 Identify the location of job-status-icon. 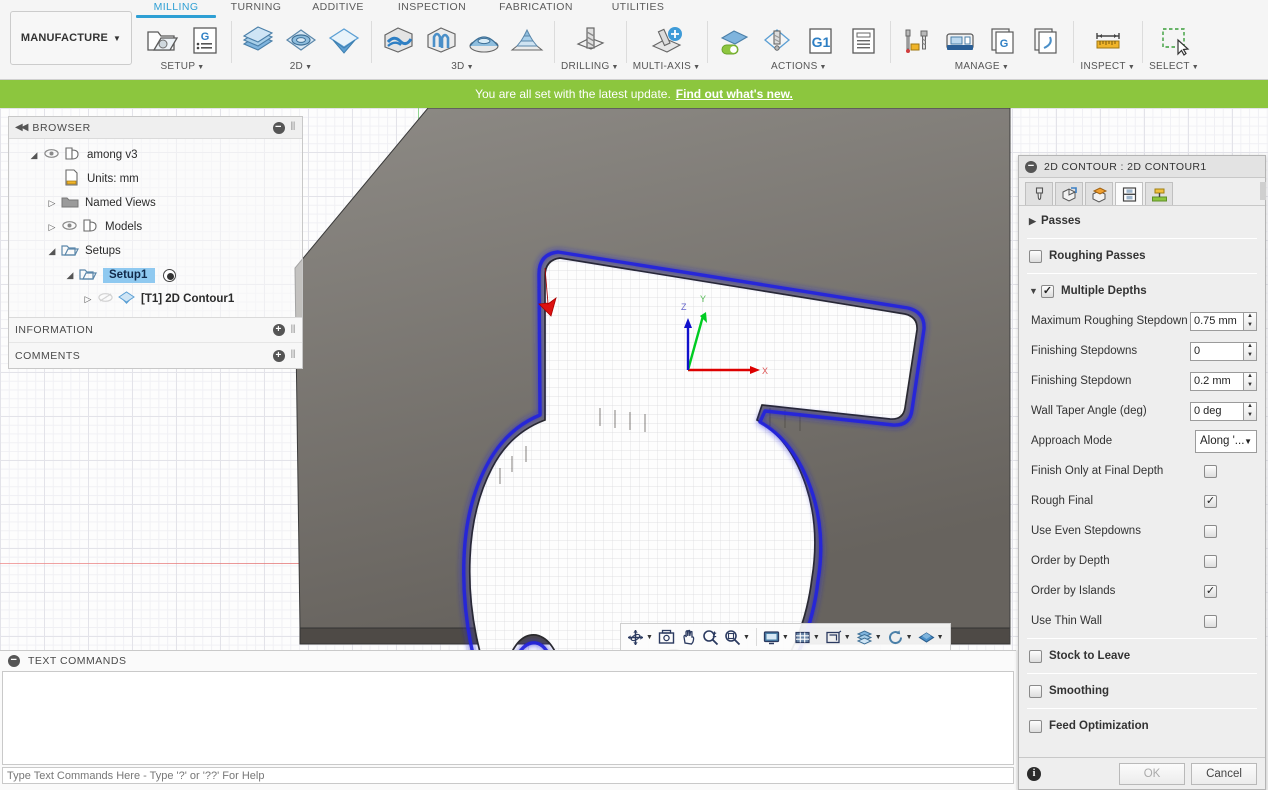
(1046, 40).